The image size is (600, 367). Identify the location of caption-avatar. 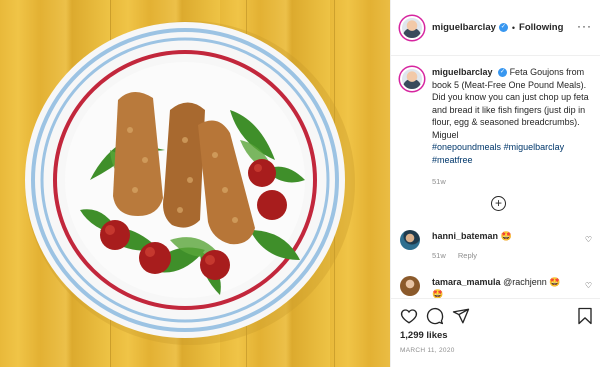
(412, 79).